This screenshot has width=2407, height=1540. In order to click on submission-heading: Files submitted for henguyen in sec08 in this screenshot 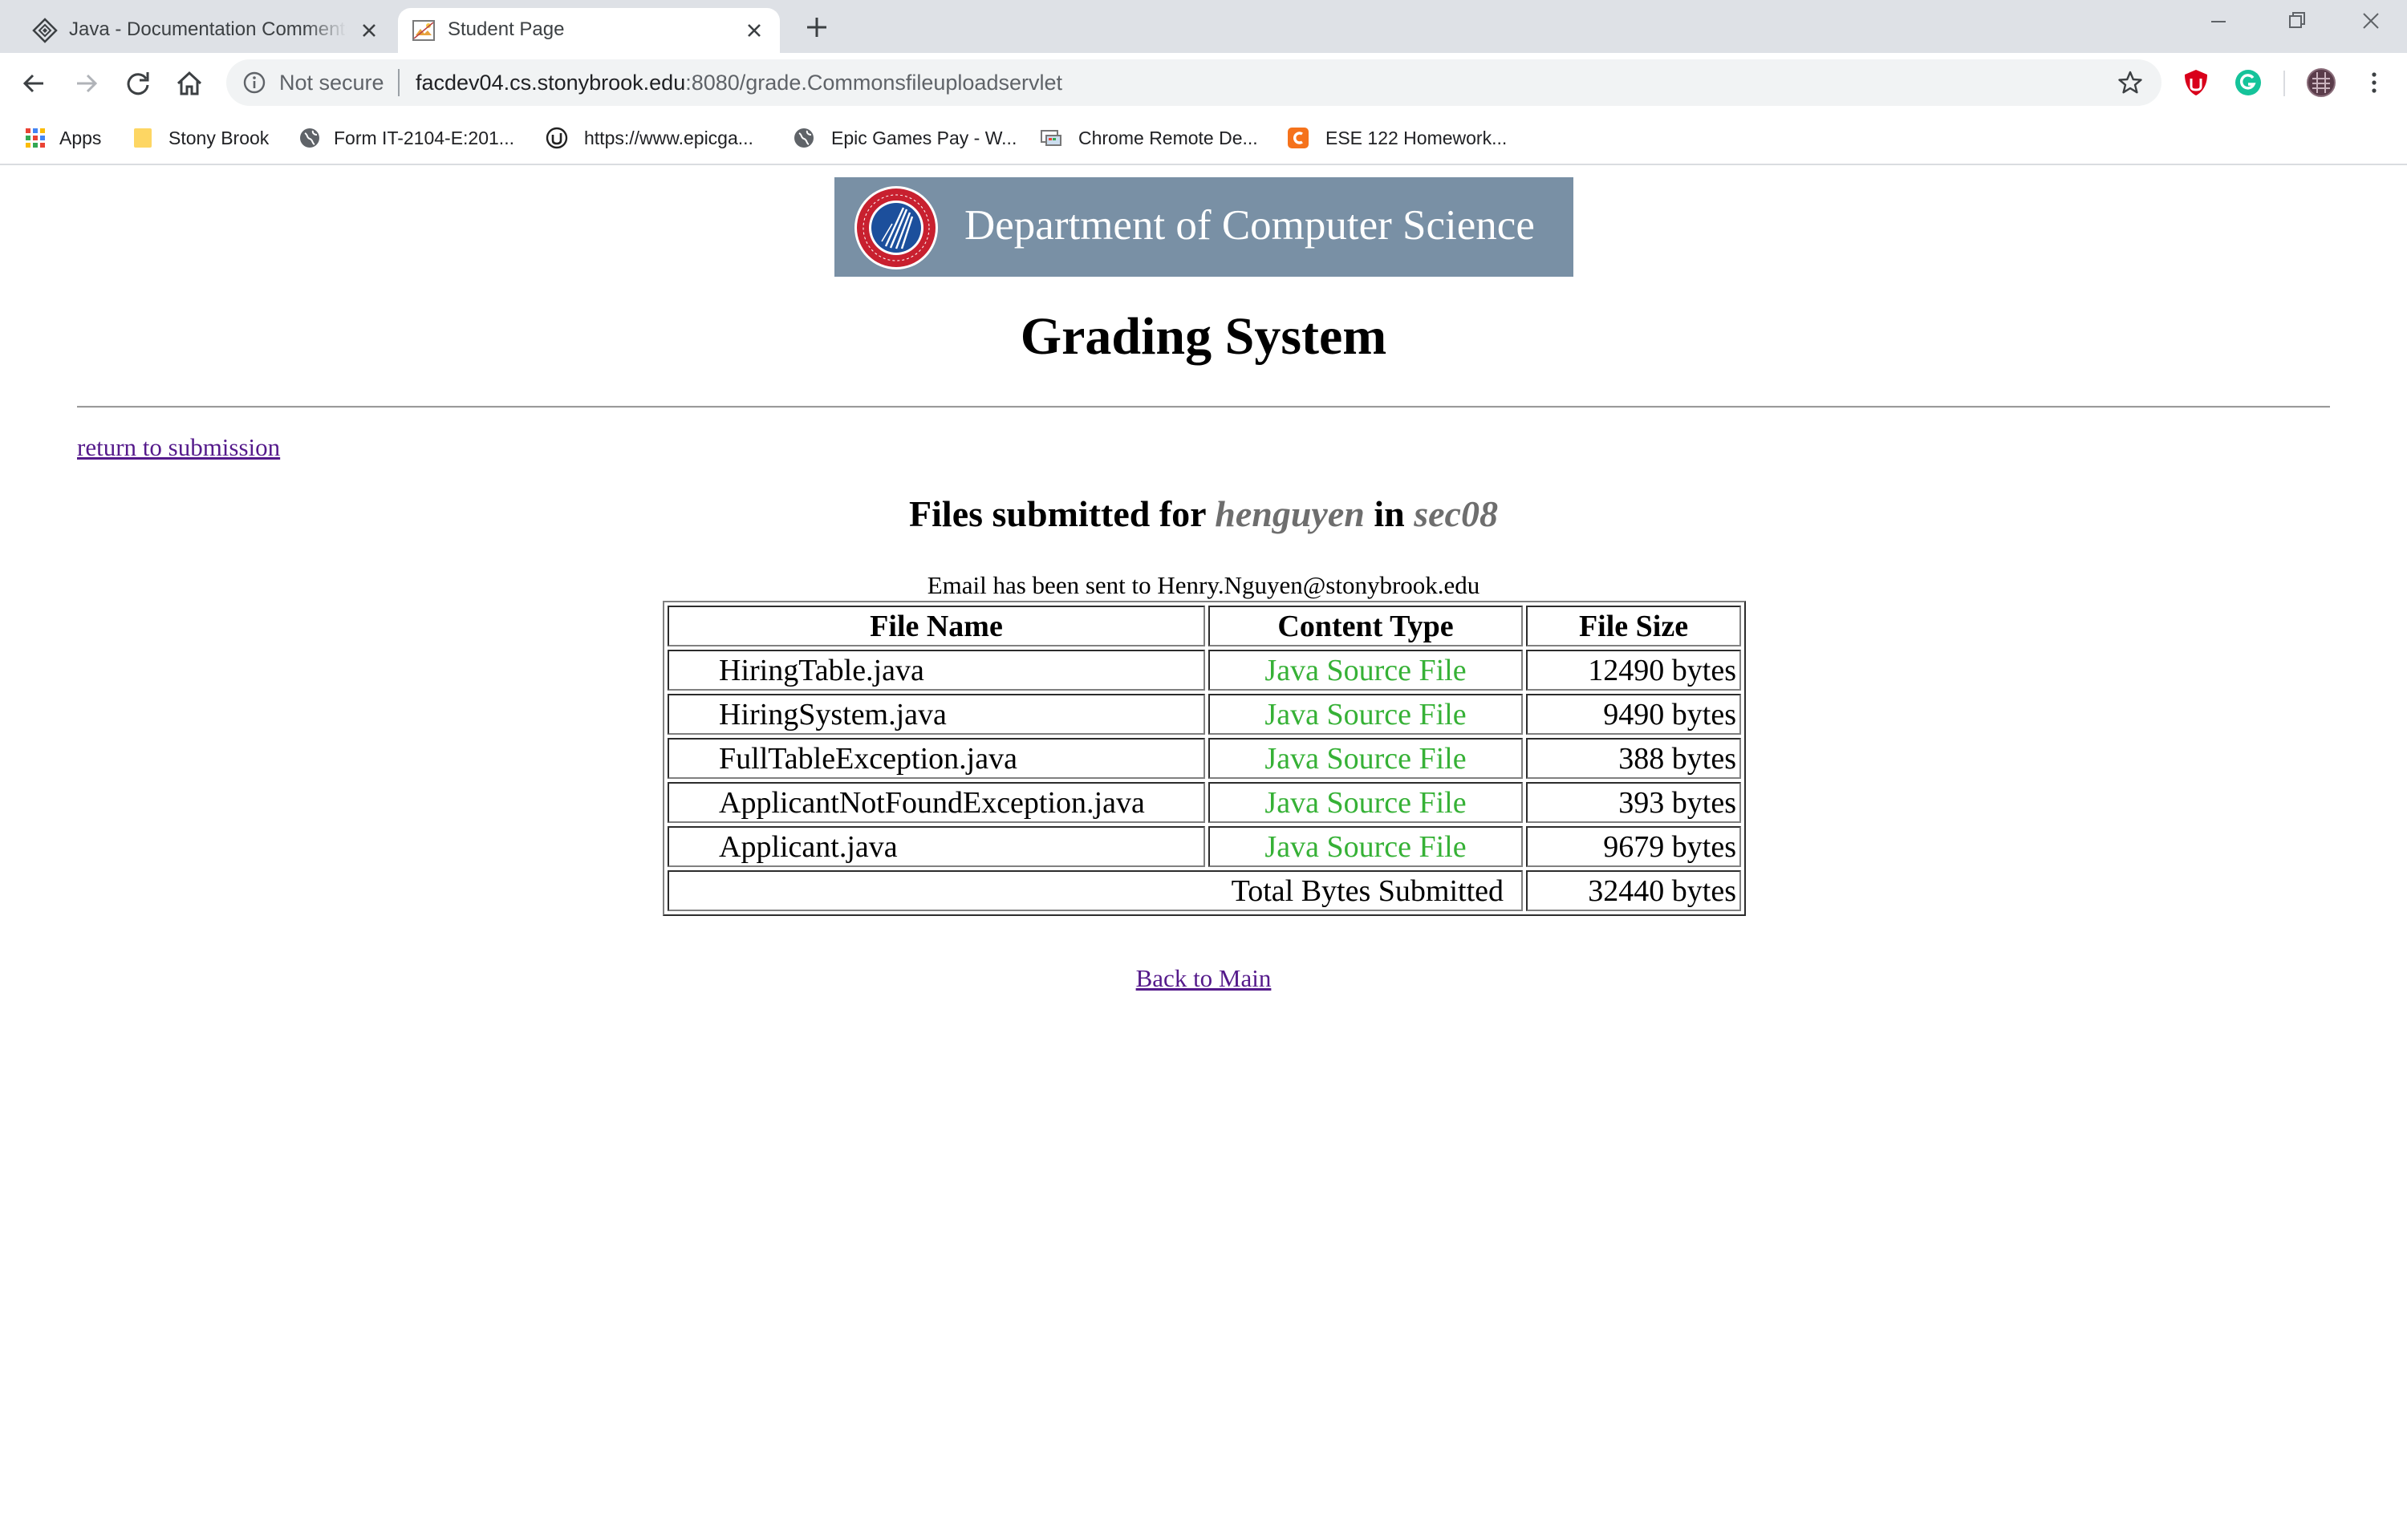, I will do `click(1203, 513)`.